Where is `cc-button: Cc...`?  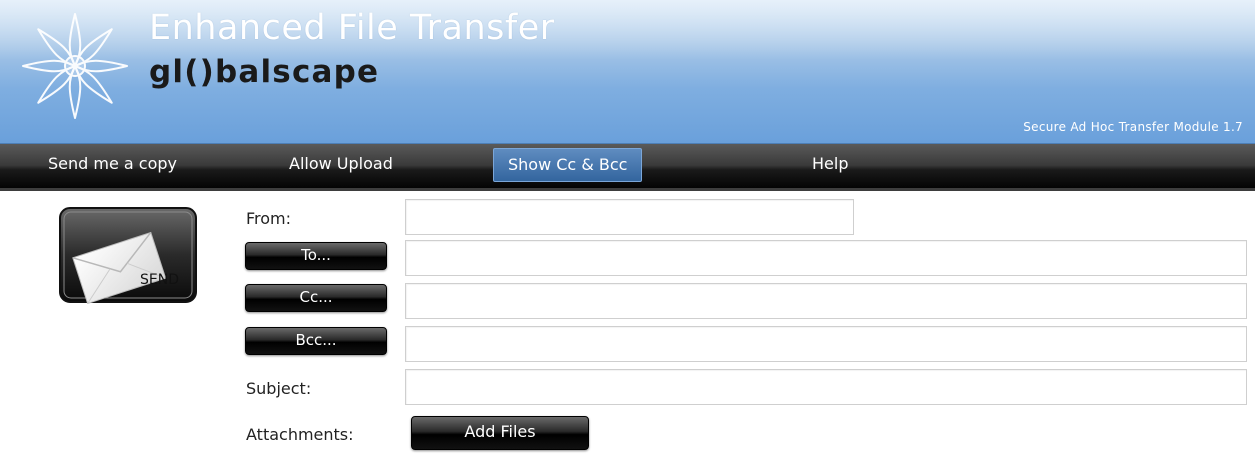
cc-button: Cc... is located at coordinates (316, 298).